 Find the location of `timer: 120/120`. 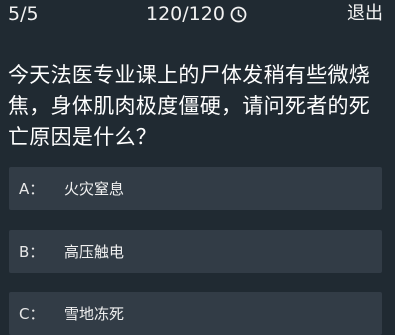

timer: 120/120 is located at coordinates (196, 14).